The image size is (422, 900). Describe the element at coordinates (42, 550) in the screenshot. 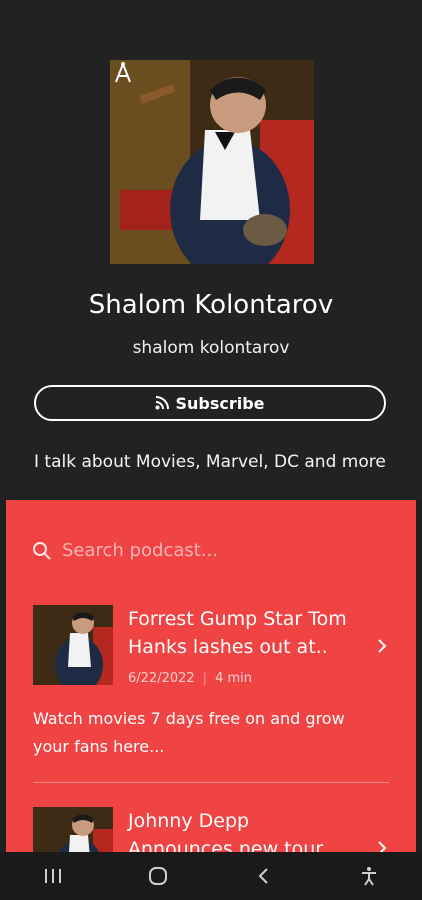

I see `search-icon` at that location.